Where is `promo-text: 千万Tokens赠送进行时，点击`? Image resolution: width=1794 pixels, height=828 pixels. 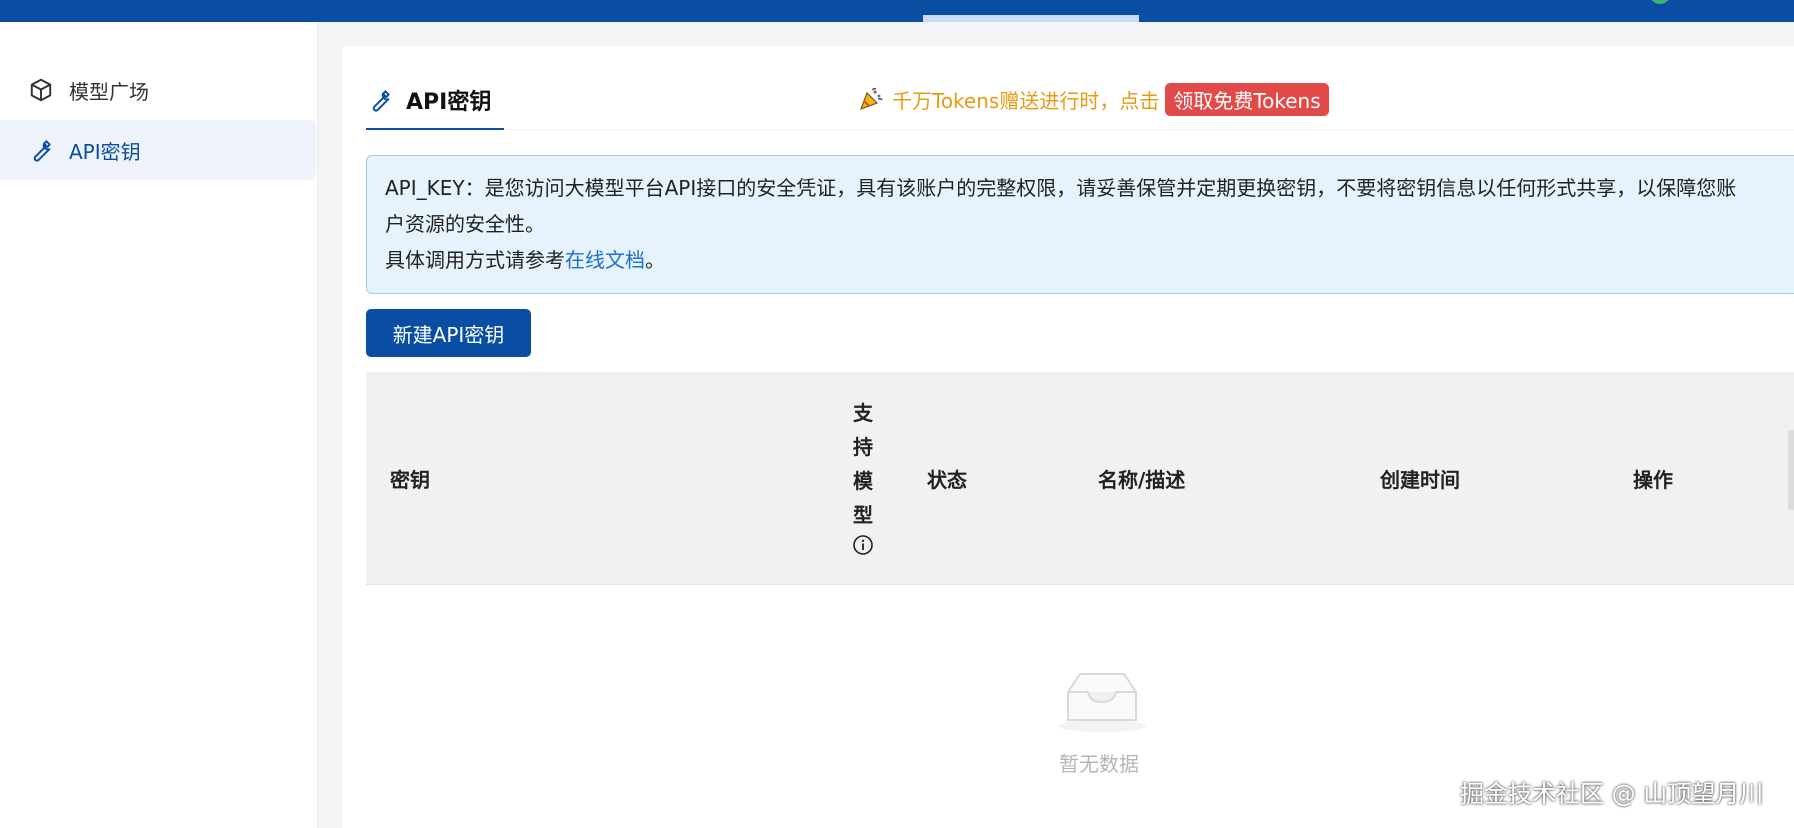
promo-text: 千万Tokens赠送进行时，点击 is located at coordinates (1026, 100).